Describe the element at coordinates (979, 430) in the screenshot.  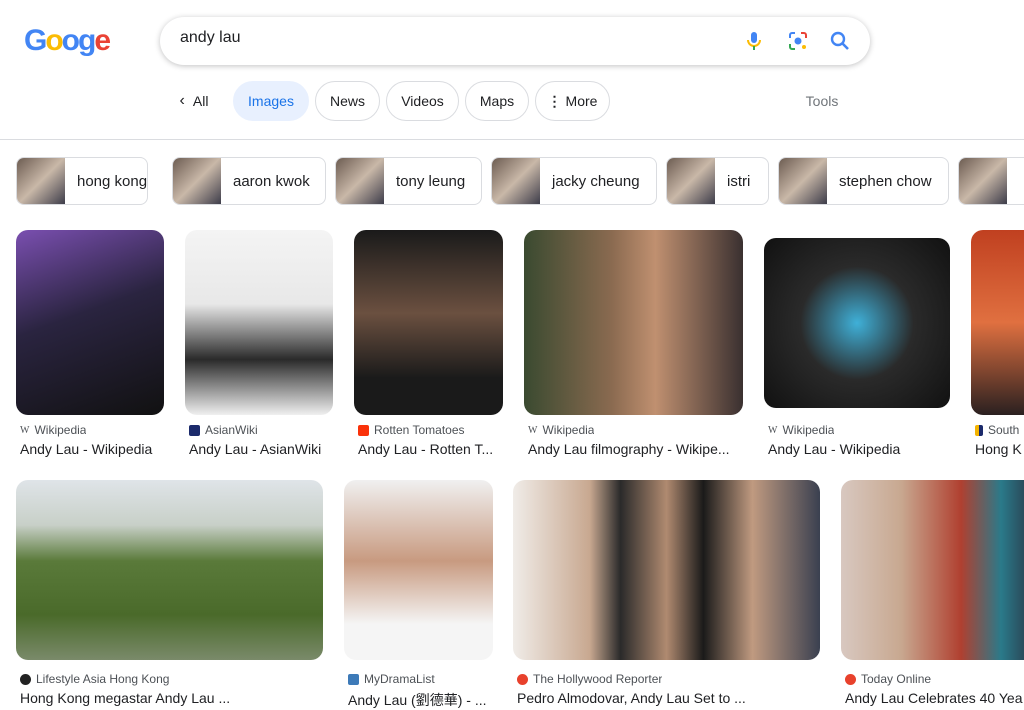
I see `source-icon` at that location.